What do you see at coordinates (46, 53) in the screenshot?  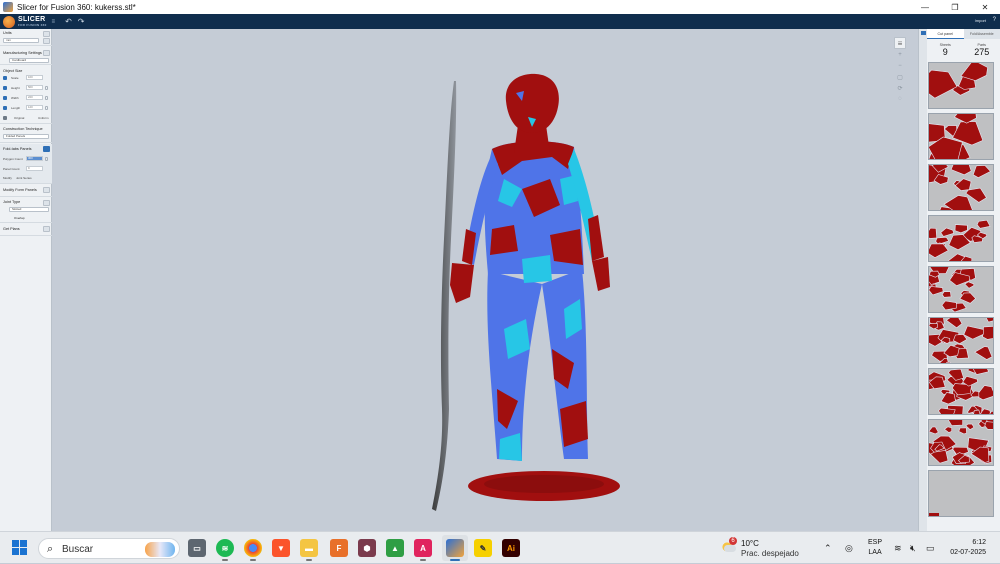 I see `gear-icon` at bounding box center [46, 53].